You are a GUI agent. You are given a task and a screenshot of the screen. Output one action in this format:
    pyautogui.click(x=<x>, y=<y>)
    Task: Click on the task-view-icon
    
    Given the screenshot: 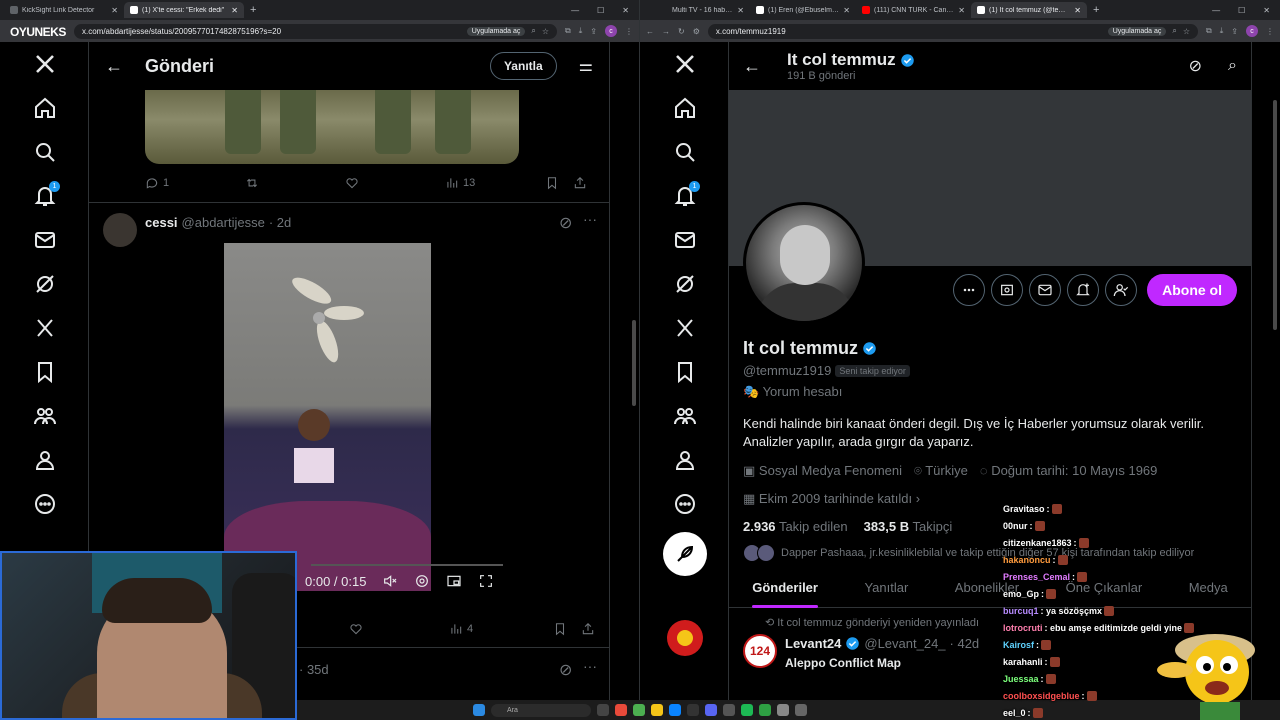 What is the action you would take?
    pyautogui.click(x=603, y=710)
    